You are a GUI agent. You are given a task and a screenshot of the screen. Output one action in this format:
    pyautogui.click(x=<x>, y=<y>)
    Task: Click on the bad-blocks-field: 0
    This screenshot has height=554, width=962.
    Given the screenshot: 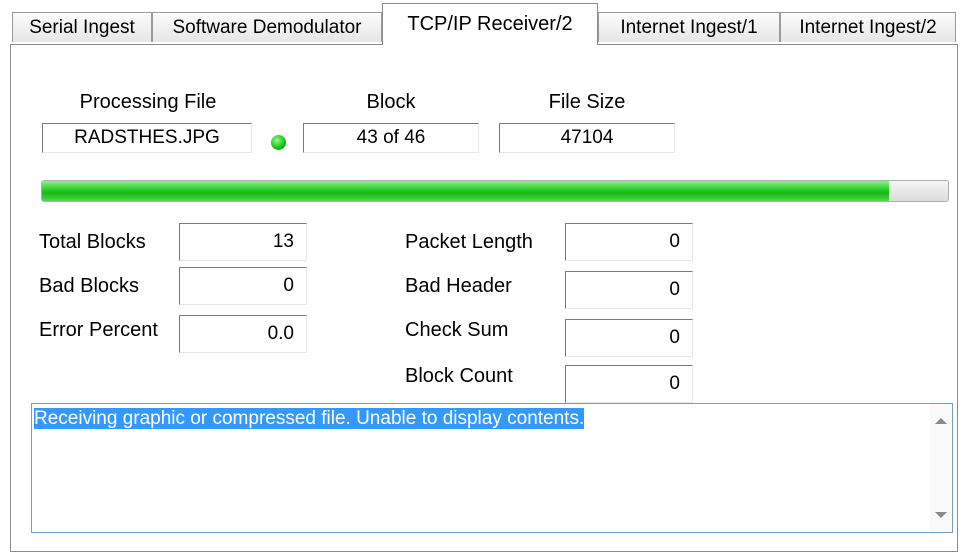 What is the action you would take?
    pyautogui.click(x=243, y=286)
    